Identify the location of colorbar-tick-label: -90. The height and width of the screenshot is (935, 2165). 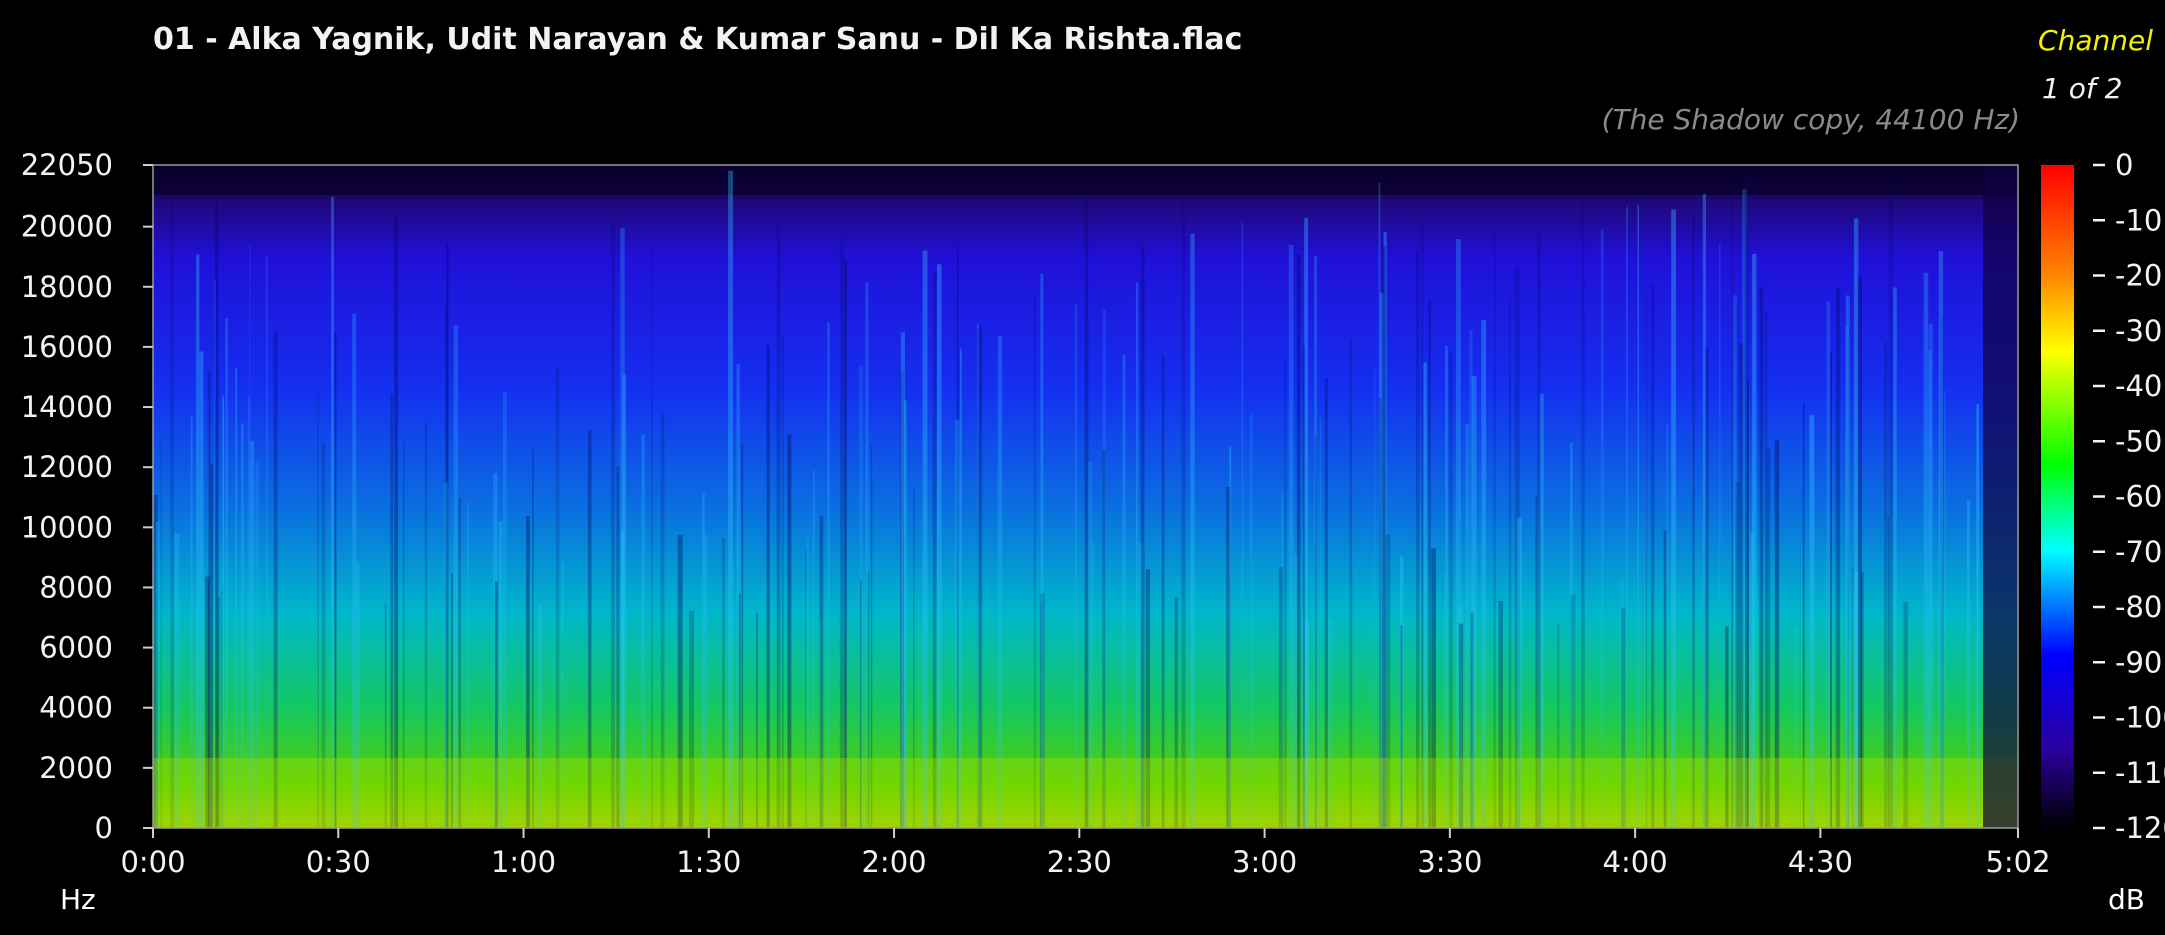
(2138, 662).